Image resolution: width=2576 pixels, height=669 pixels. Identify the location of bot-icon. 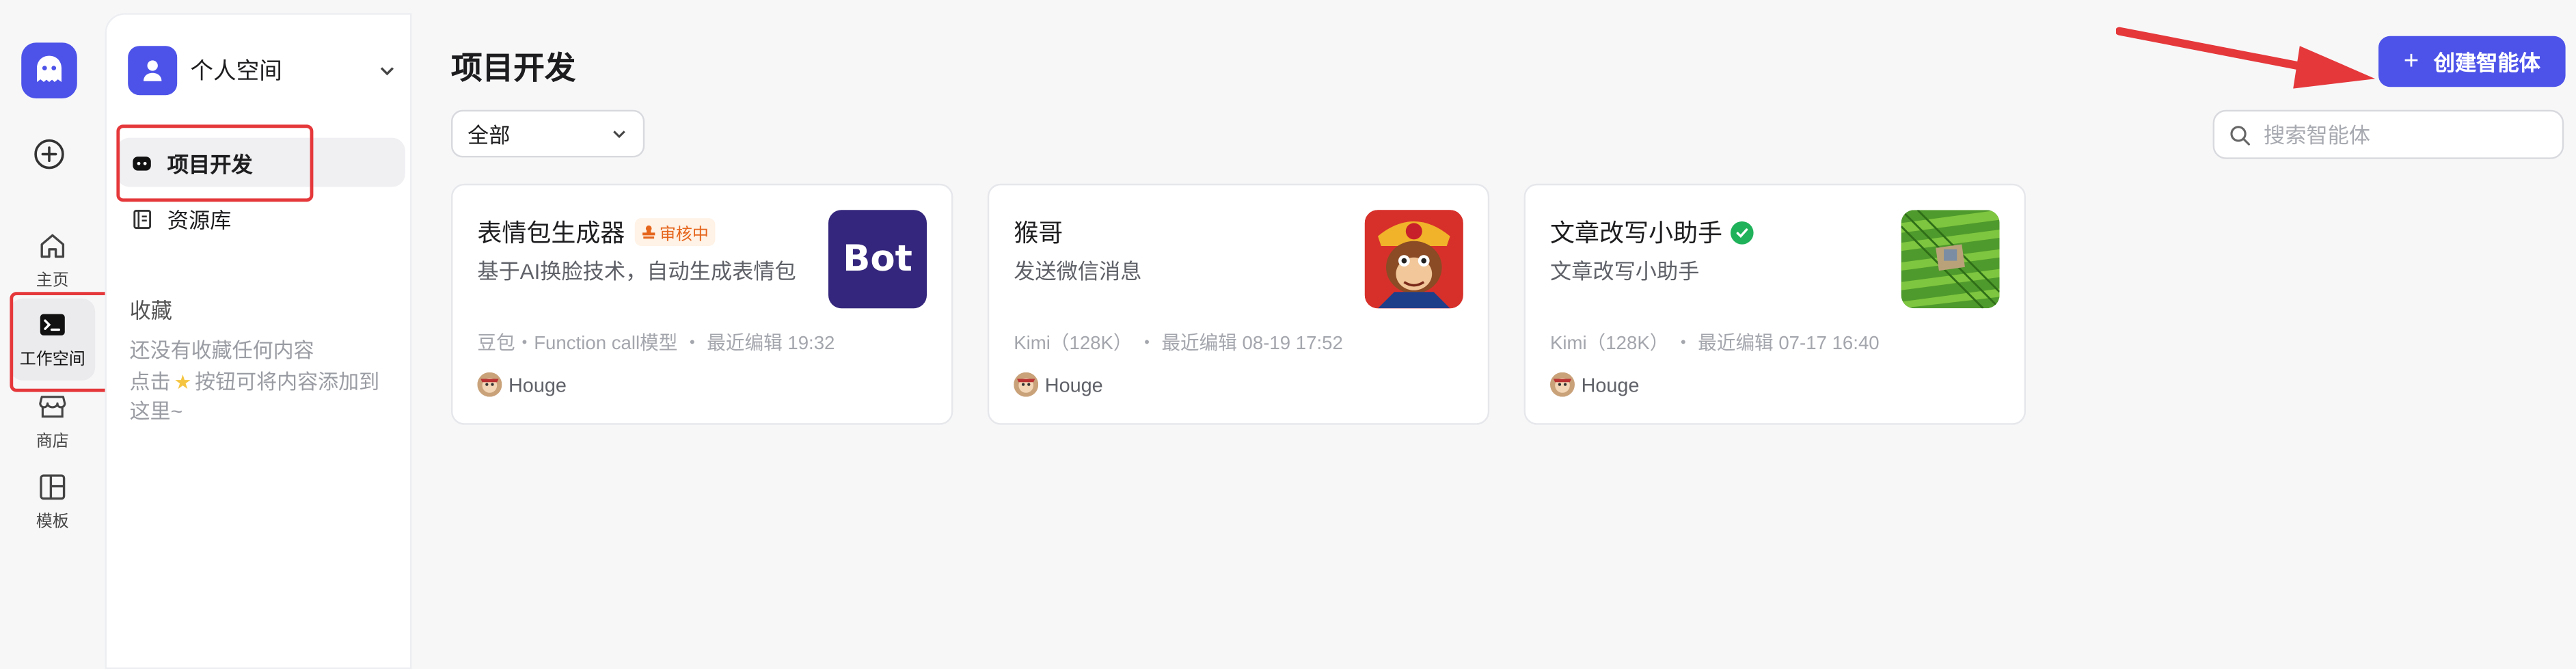
(143, 163).